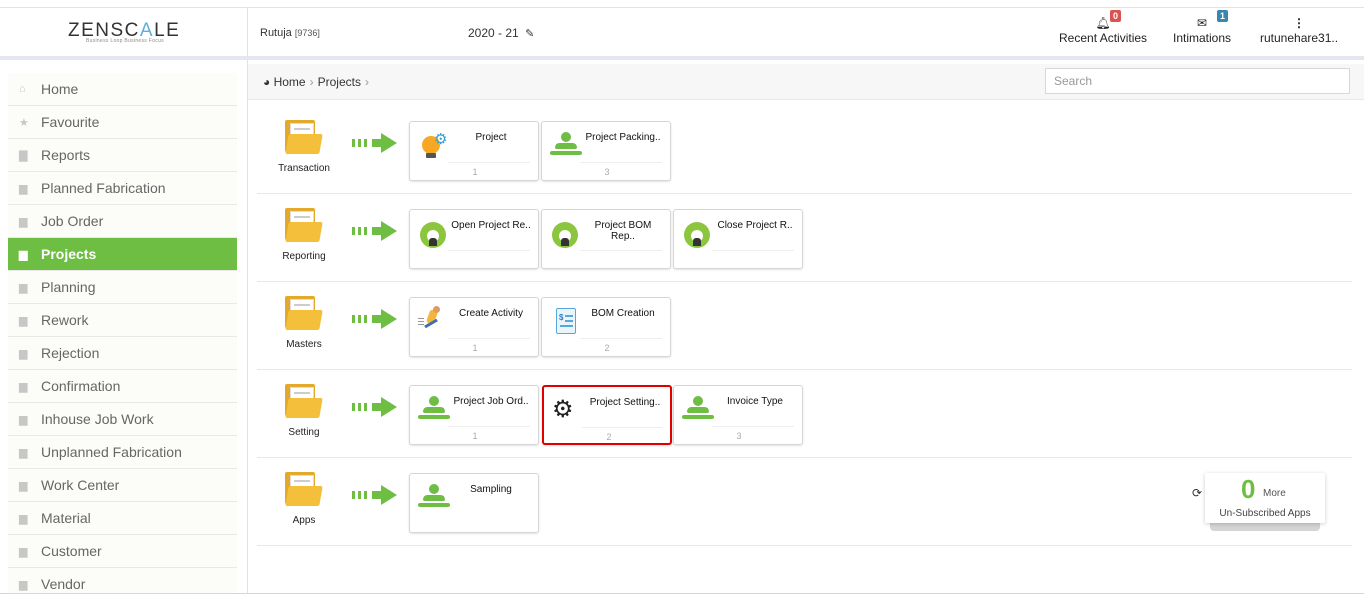 The height and width of the screenshot is (602, 1364). Describe the element at coordinates (563, 409) in the screenshot. I see `gear-icon: ⚙` at that location.